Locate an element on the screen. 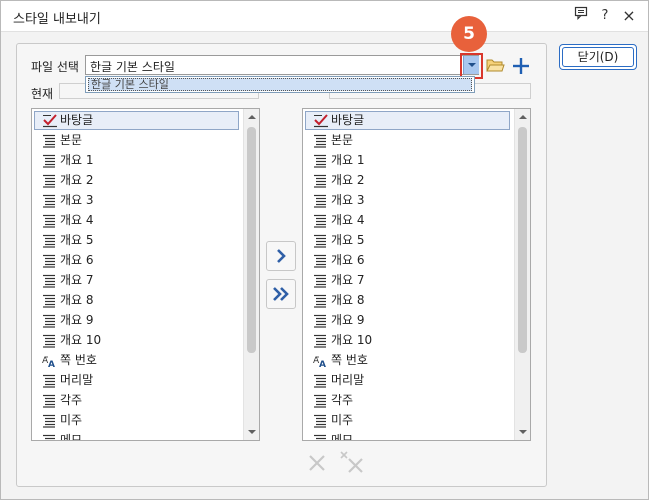 The image size is (649, 500). style-list-item-label: 머리말 is located at coordinates (348, 380).